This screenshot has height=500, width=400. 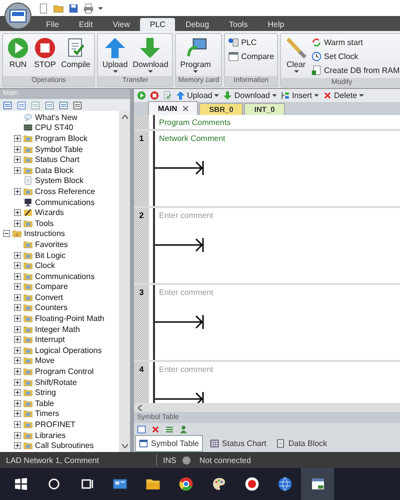 I want to click on table-icon, so click(x=141, y=429).